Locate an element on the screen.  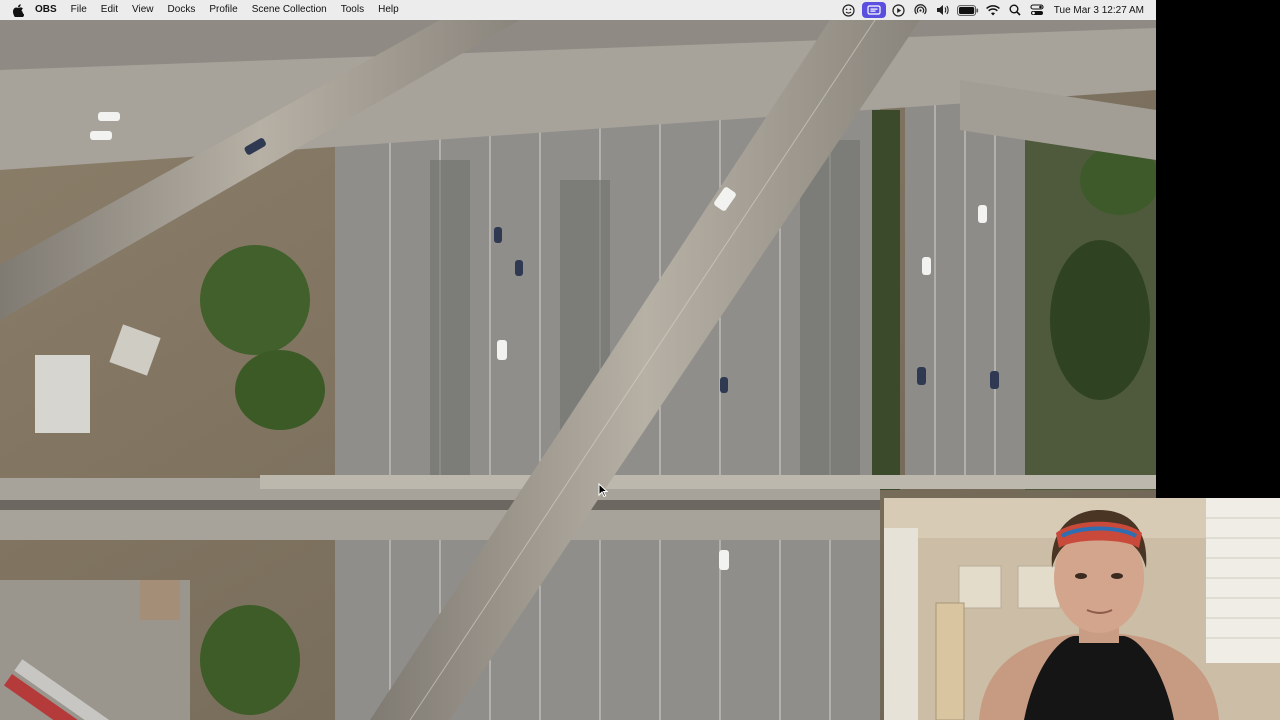
control-center-icon is located at coordinates (1037, 10).